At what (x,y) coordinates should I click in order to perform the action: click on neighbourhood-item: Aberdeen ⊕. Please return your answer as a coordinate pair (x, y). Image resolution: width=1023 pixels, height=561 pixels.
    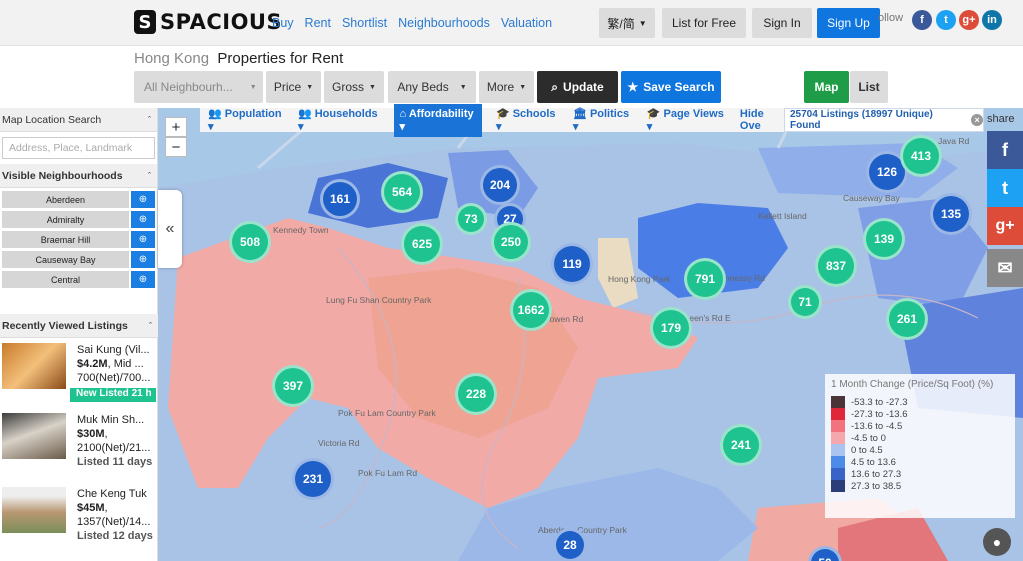
    Looking at the image, I should click on (78, 199).